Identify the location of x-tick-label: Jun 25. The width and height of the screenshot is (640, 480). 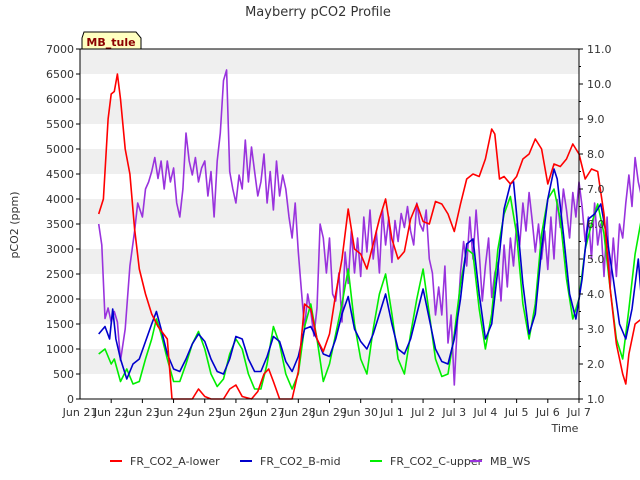
(204, 412).